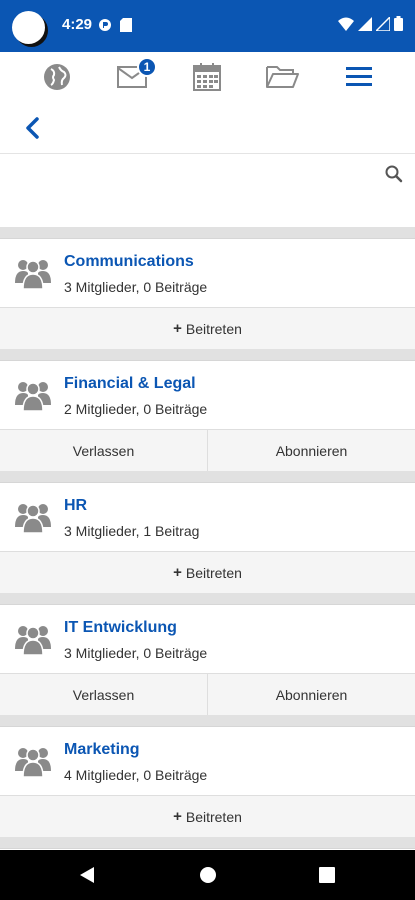 Image resolution: width=415 pixels, height=900 pixels. Describe the element at coordinates (398, 26) in the screenshot. I see `battery-icon` at that location.